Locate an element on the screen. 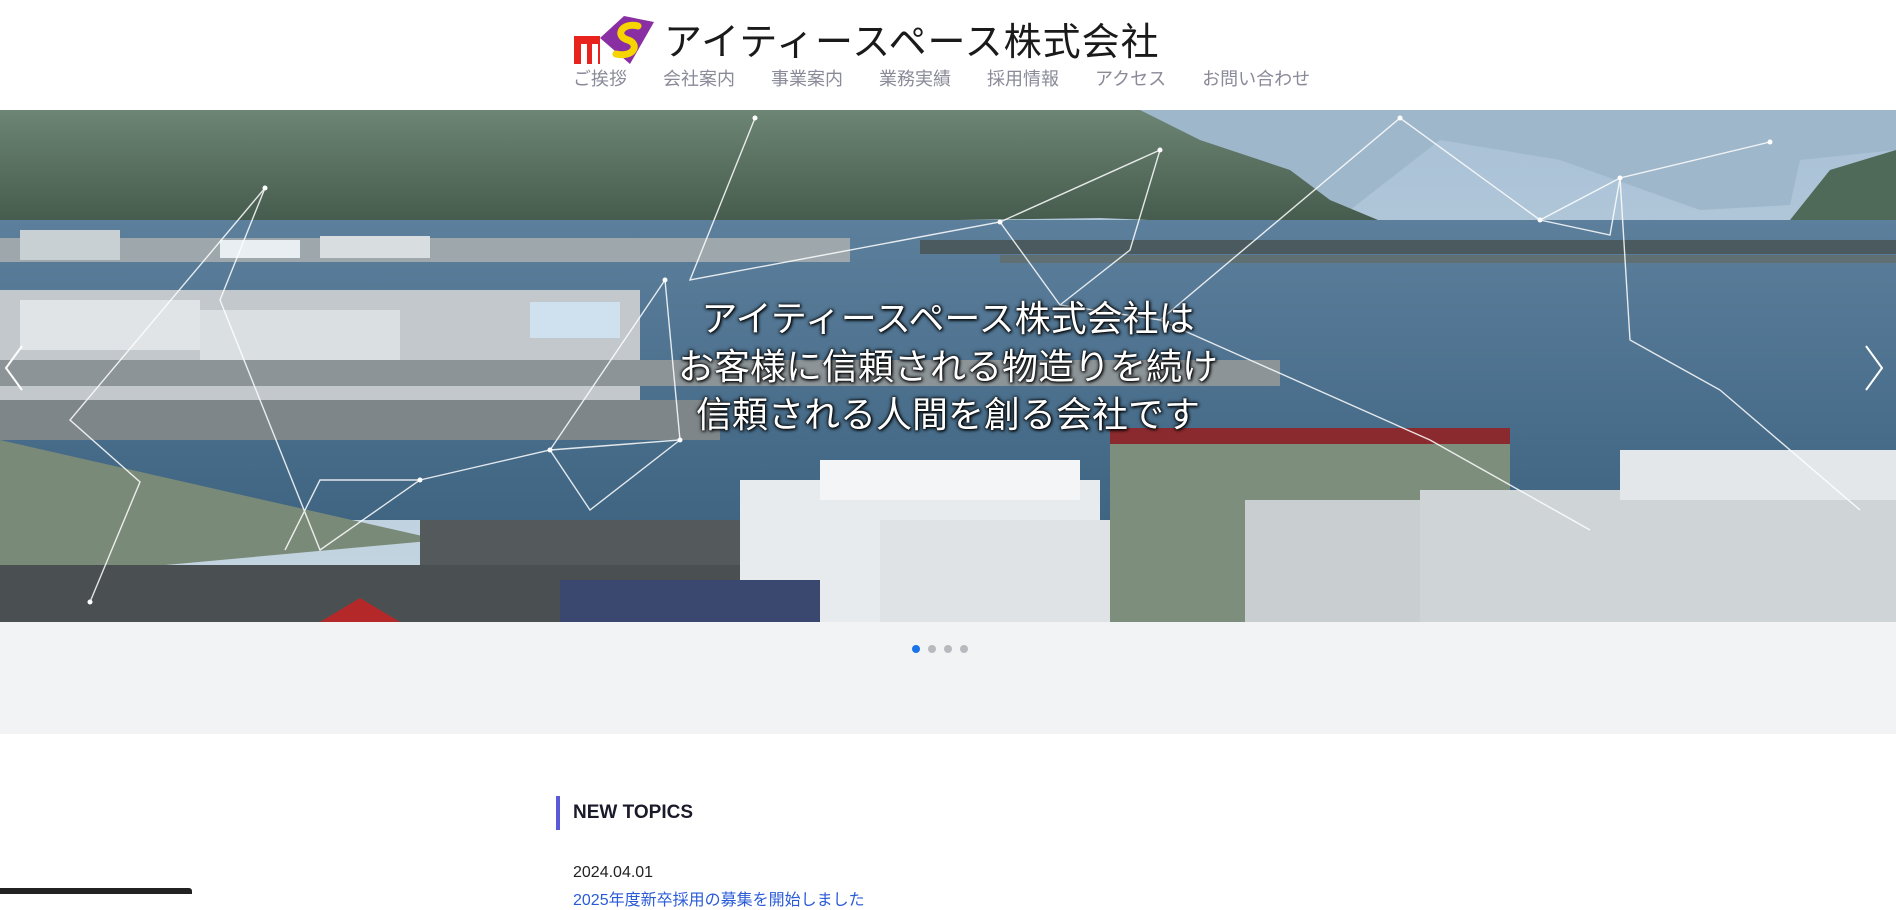 The width and height of the screenshot is (1896, 910). chevron-right-icon is located at coordinates (1874, 368).